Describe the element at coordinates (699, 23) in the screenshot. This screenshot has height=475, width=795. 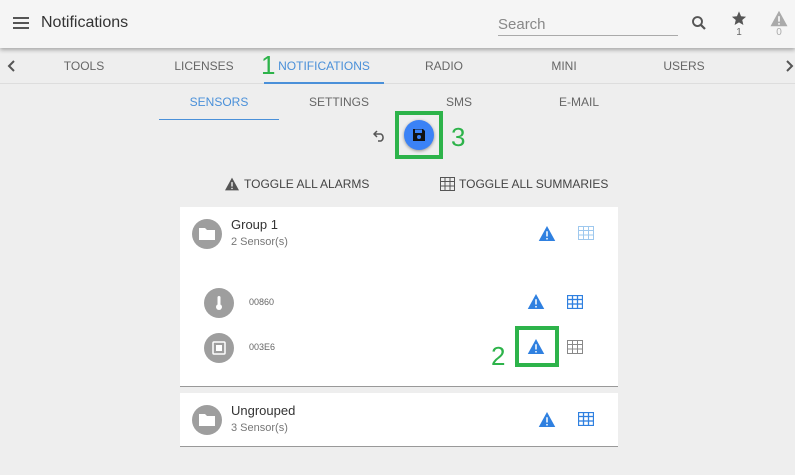
I see `search-icon` at that location.